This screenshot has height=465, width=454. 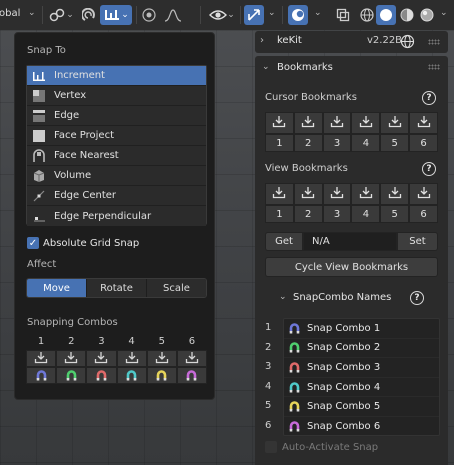 What do you see at coordinates (342, 297) in the screenshot?
I see `snapcombo-names-header: SnapCombo Names` at bounding box center [342, 297].